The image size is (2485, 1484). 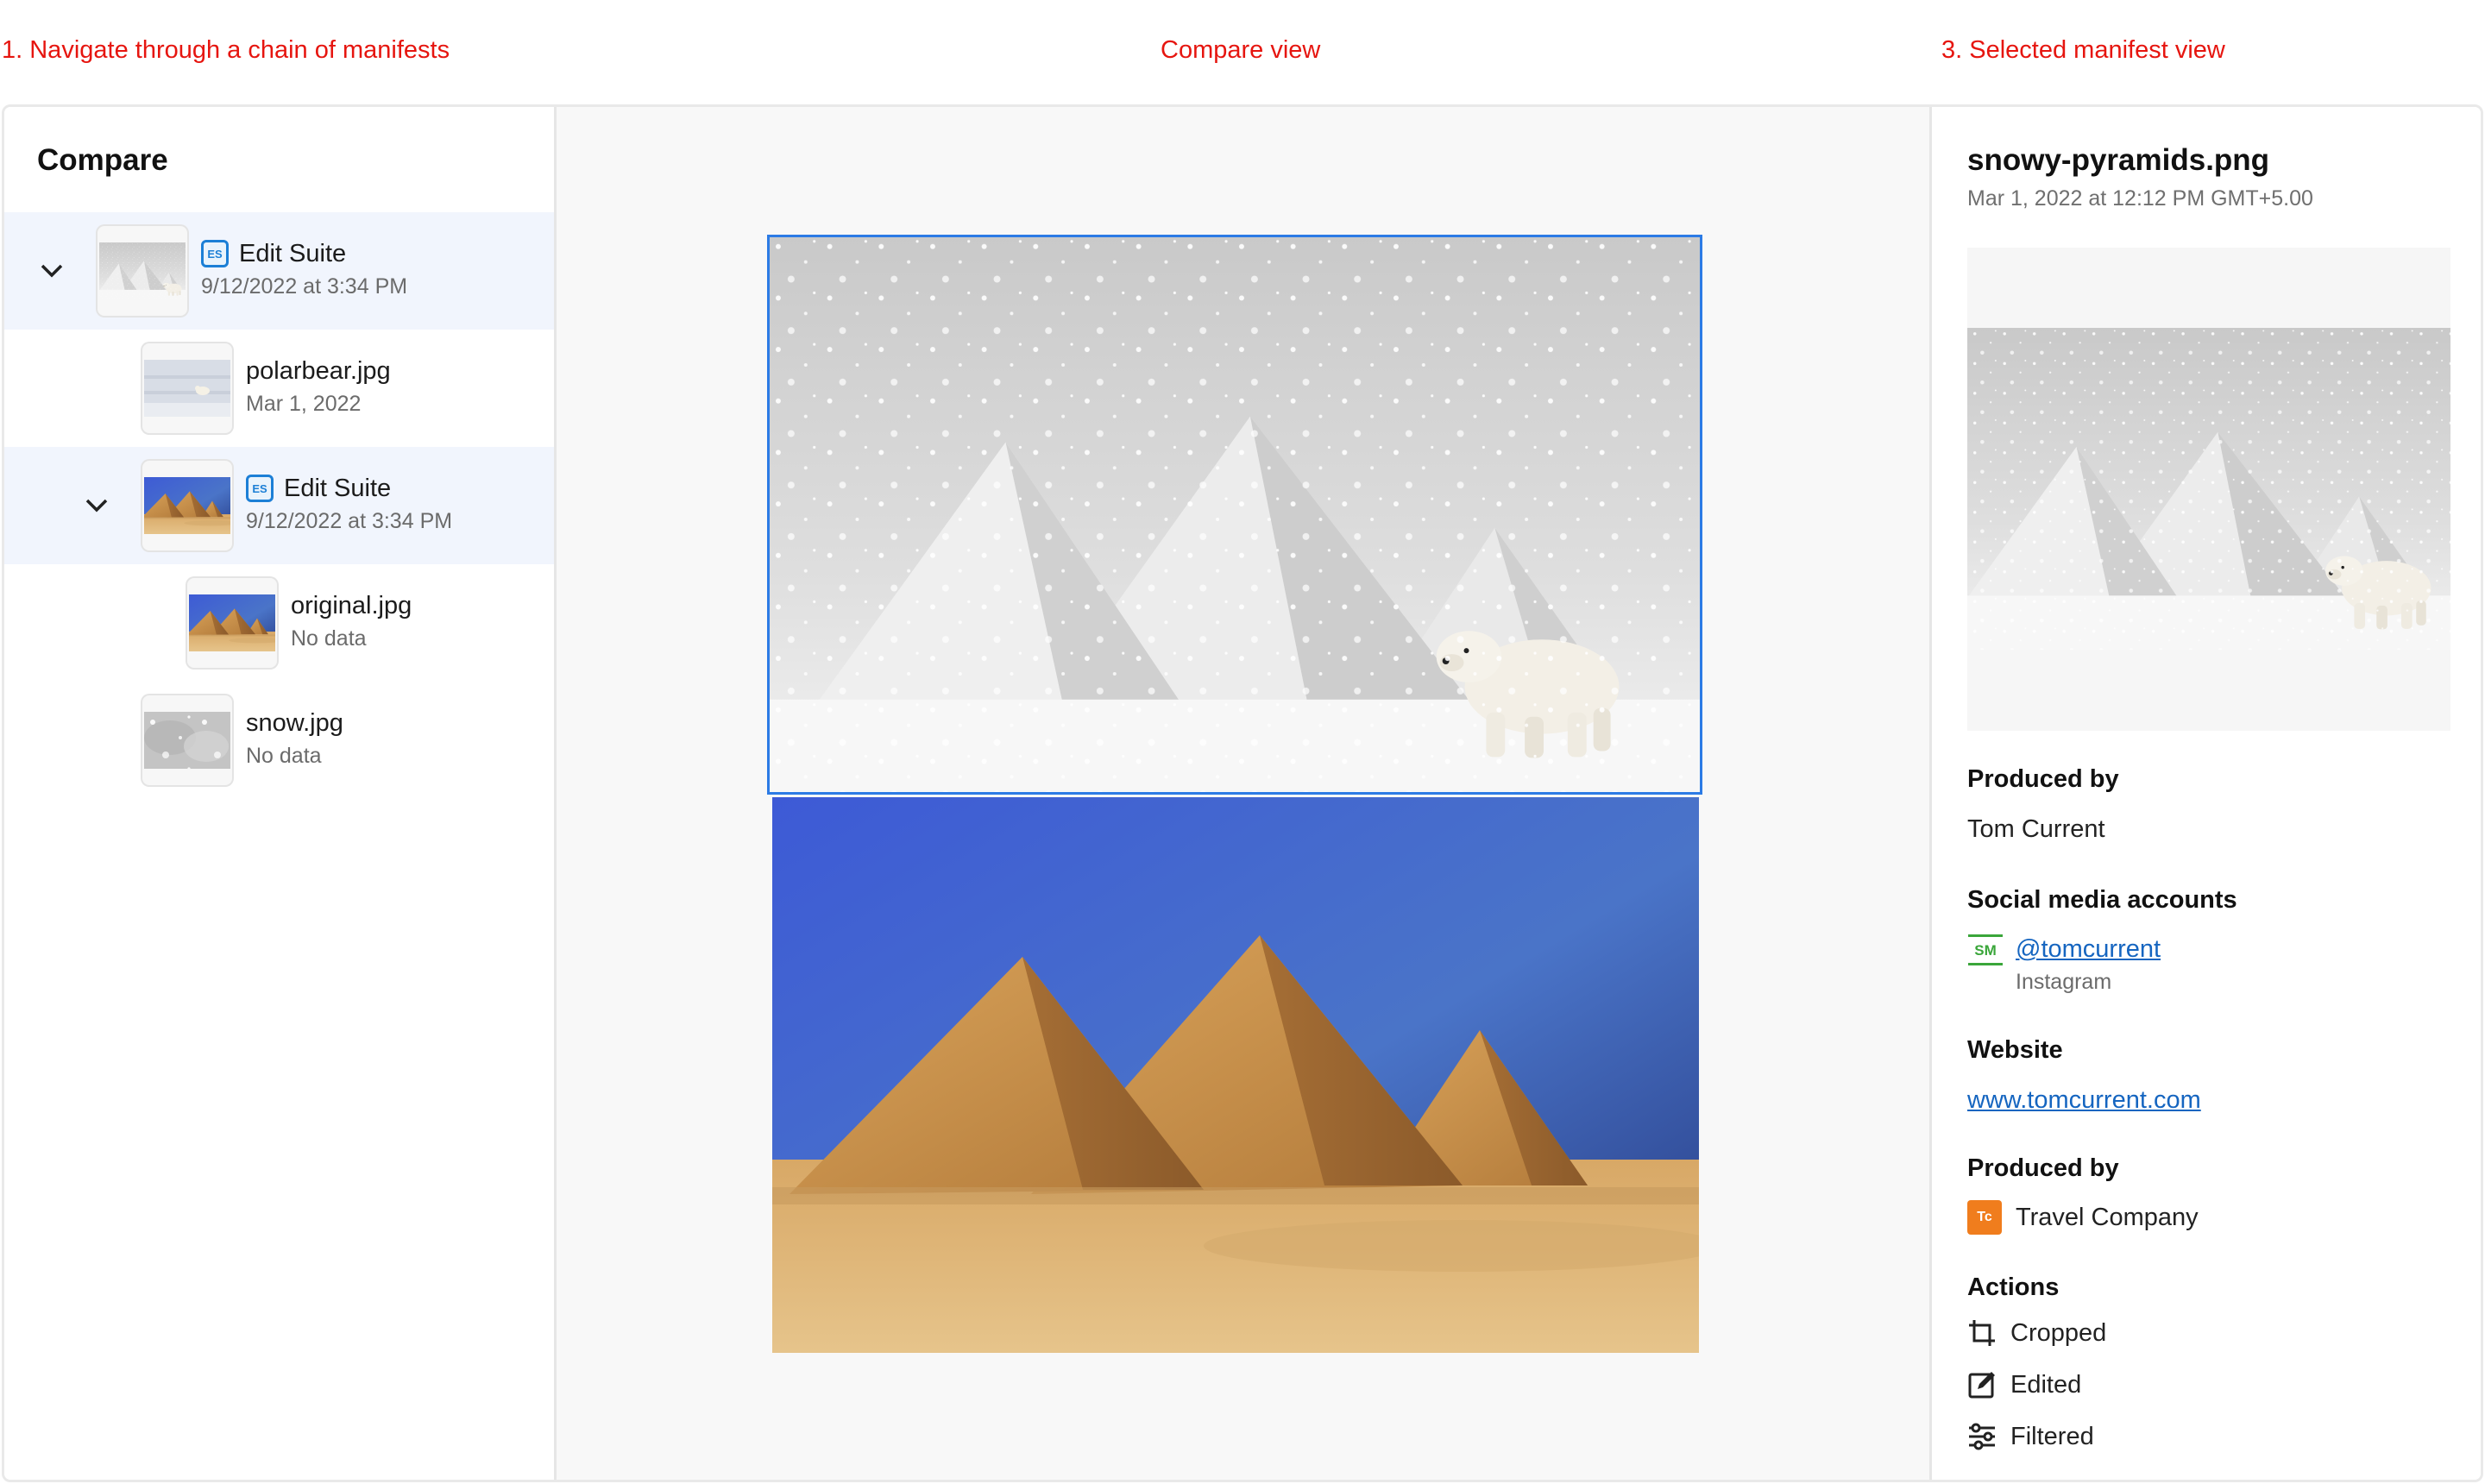 What do you see at coordinates (2036, 829) in the screenshot?
I see `producer-name: Tom Current` at bounding box center [2036, 829].